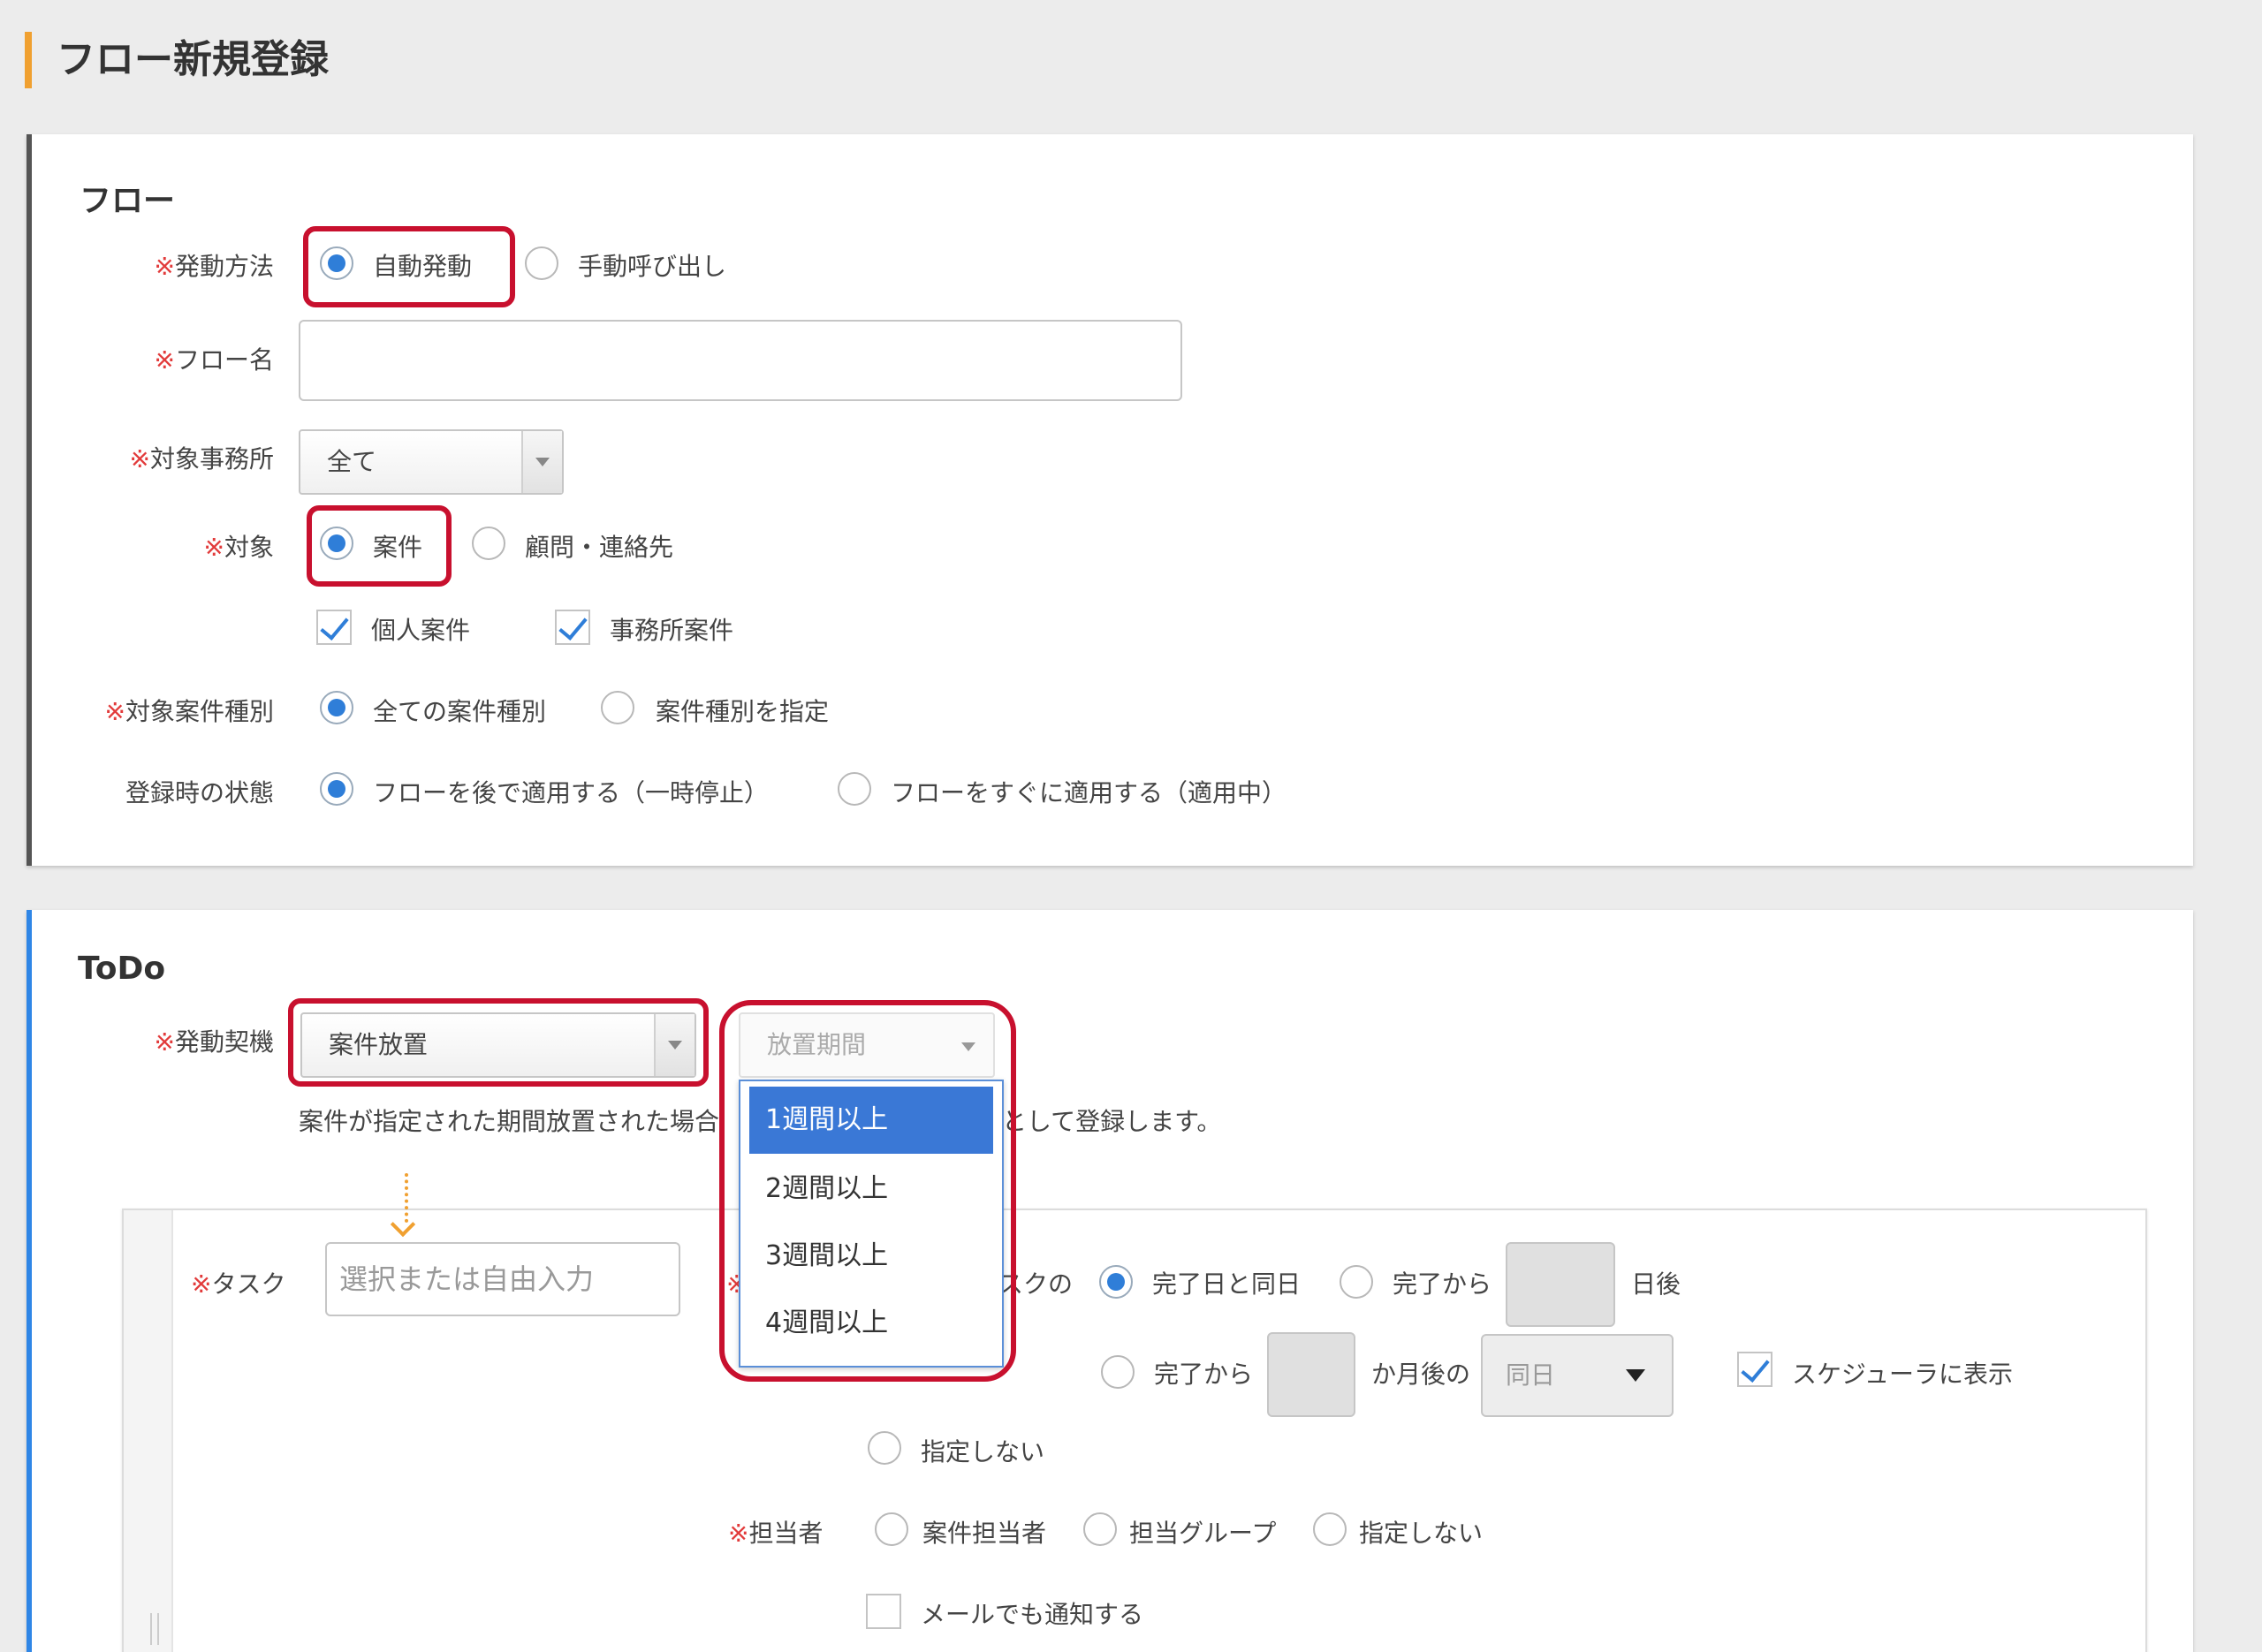 Image resolution: width=2262 pixels, height=1652 pixels. I want to click on checkbox-show-in-scheduler, so click(1754, 1369).